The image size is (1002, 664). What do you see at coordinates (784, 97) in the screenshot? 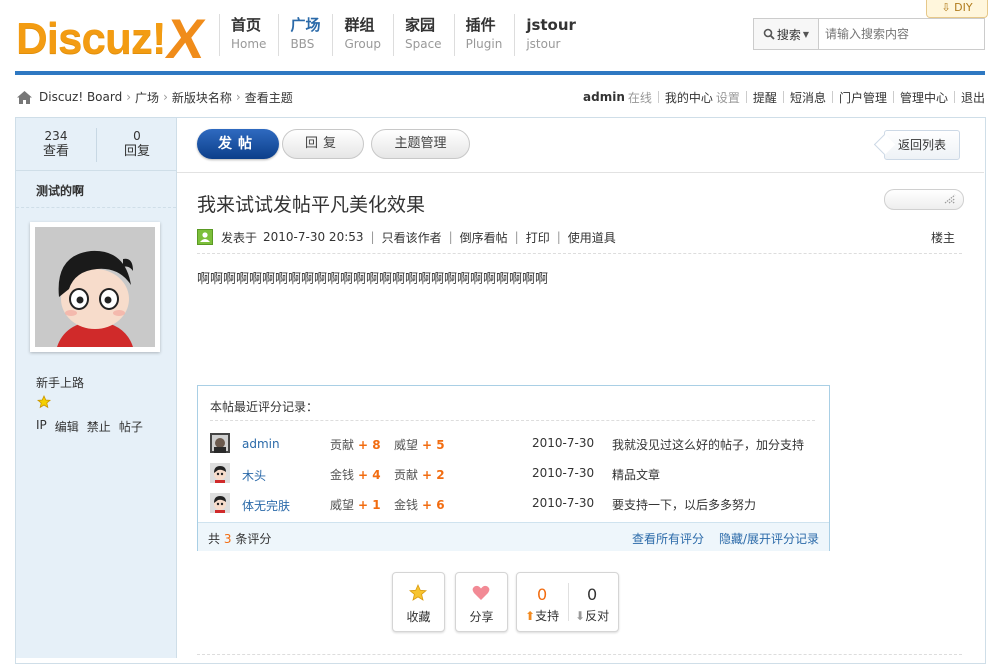
I see `user-nav: admin 在线 我的中心 设置 提醒 短消息 门户管理 管理中心 退出` at bounding box center [784, 97].